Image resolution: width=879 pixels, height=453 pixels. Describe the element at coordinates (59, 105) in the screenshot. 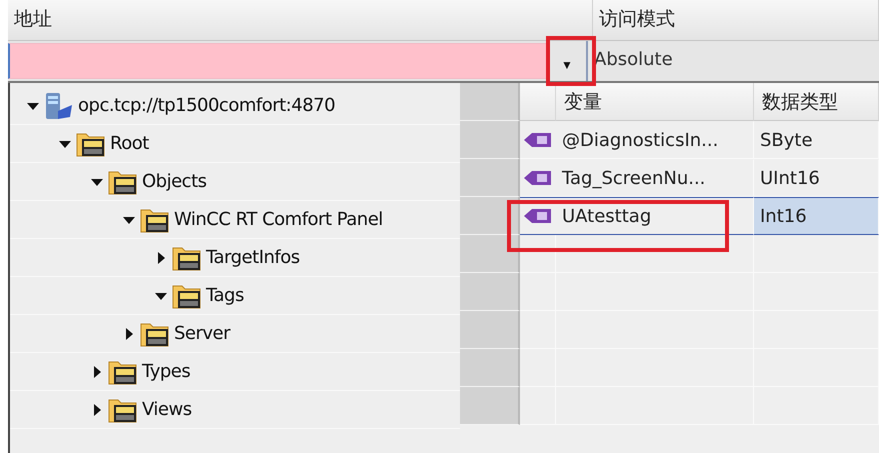

I see `server-icon` at that location.